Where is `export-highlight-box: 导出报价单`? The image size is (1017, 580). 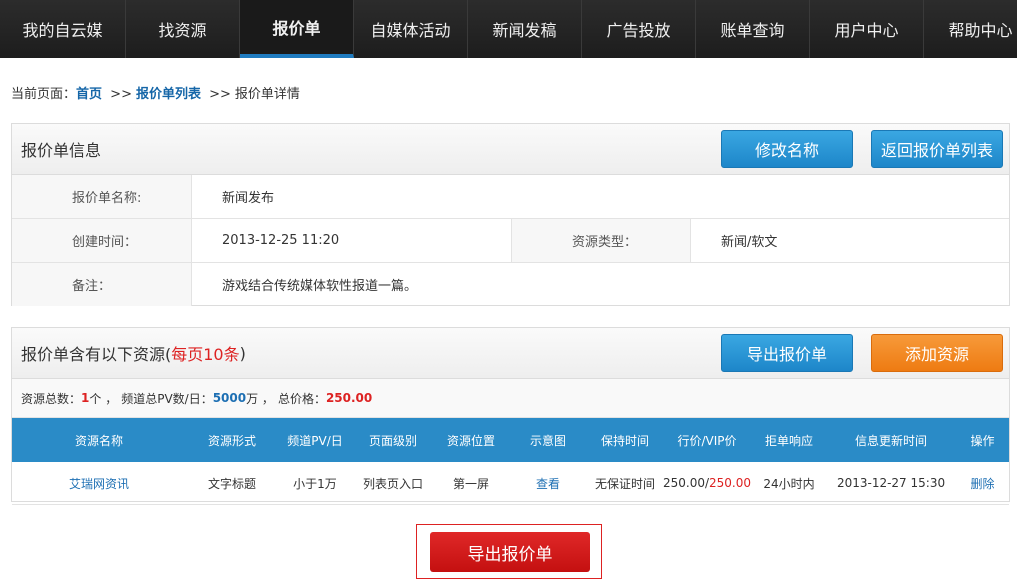 export-highlight-box: 导出报价单 is located at coordinates (509, 551).